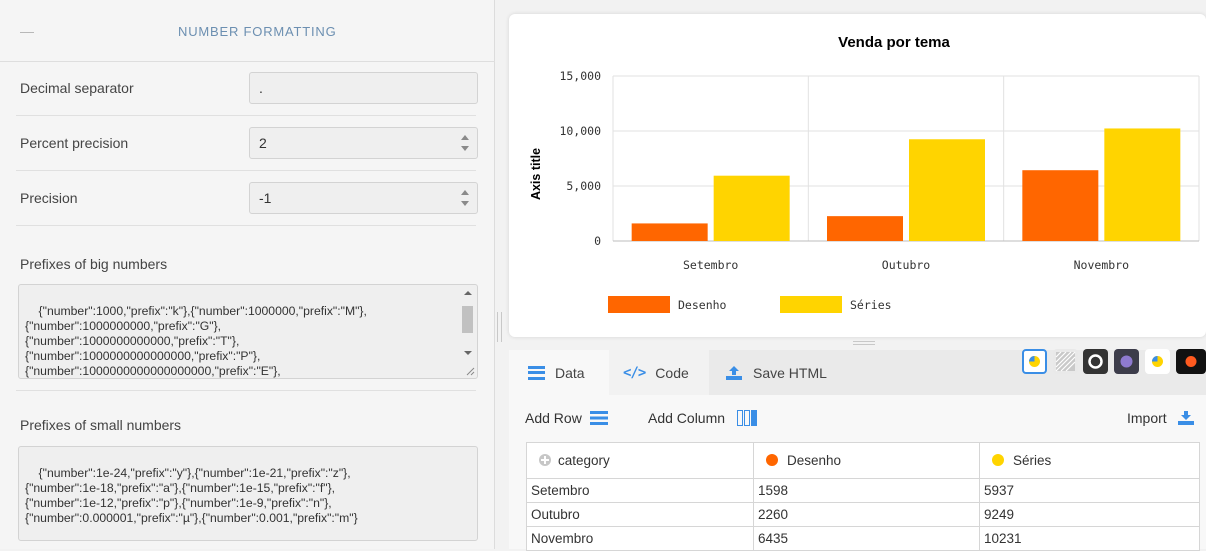 Image resolution: width=1206 pixels, height=551 pixels. I want to click on add-column-button: Add Column, so click(703, 418).